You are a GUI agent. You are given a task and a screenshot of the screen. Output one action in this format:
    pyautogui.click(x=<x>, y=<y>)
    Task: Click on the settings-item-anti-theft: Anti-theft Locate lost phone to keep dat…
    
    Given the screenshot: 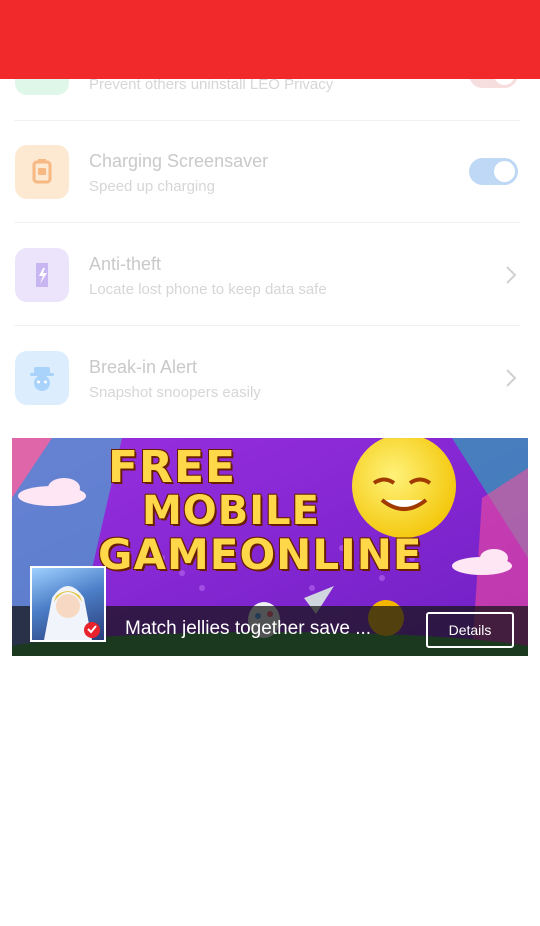 What is the action you would take?
    pyautogui.click(x=270, y=274)
    